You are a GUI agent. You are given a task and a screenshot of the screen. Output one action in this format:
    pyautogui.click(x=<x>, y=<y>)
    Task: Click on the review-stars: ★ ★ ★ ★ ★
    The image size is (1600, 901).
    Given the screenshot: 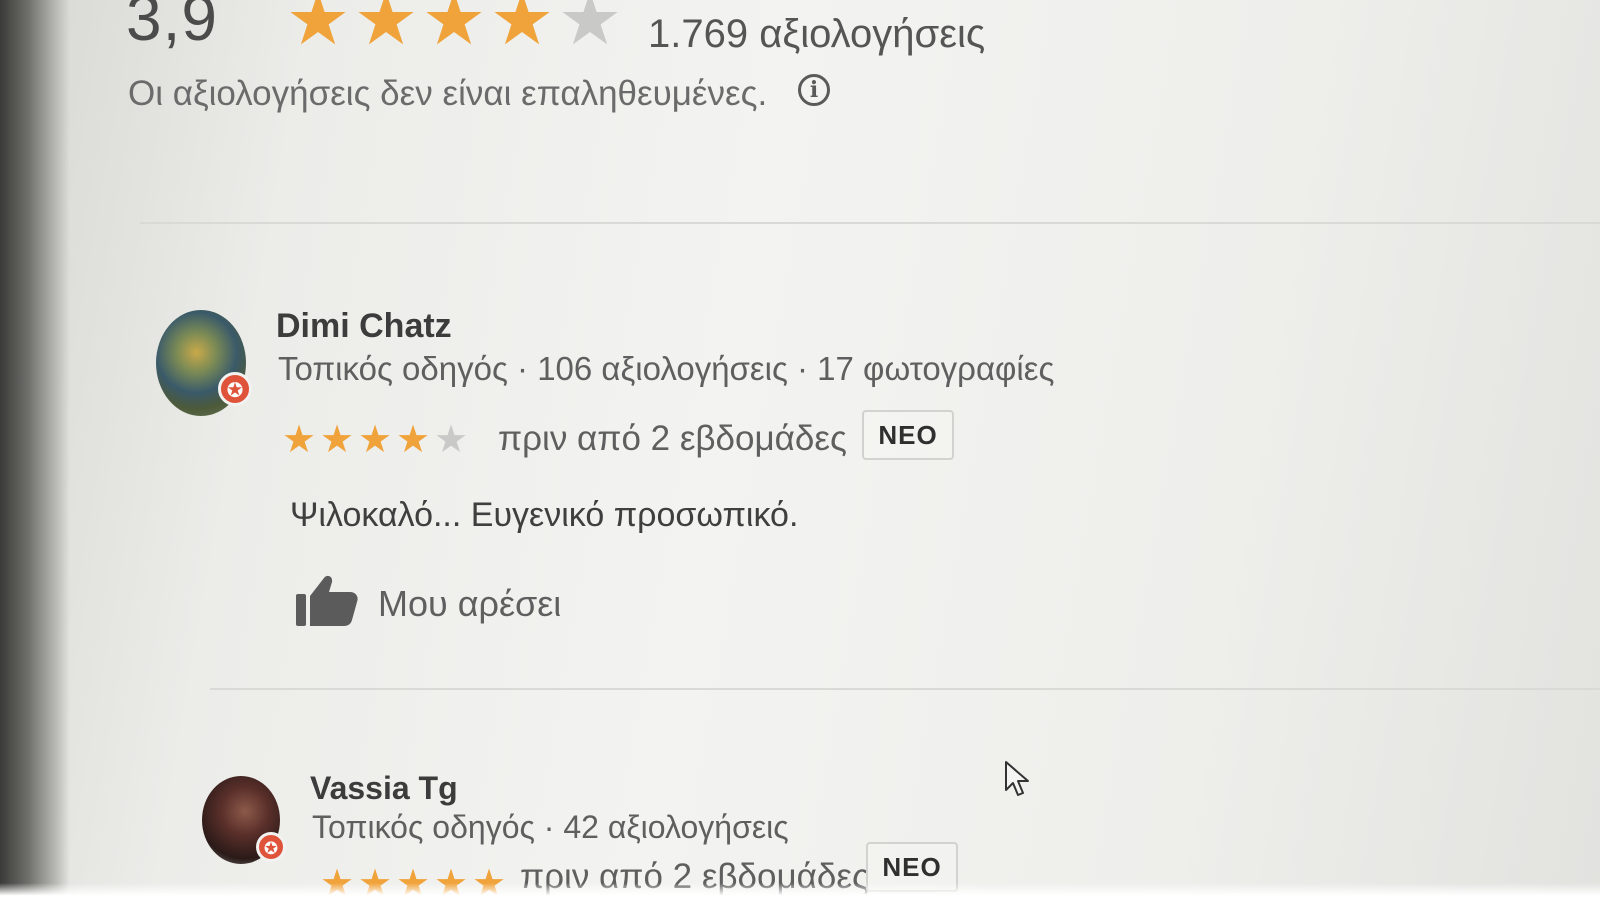 What is the action you would take?
    pyautogui.click(x=375, y=440)
    